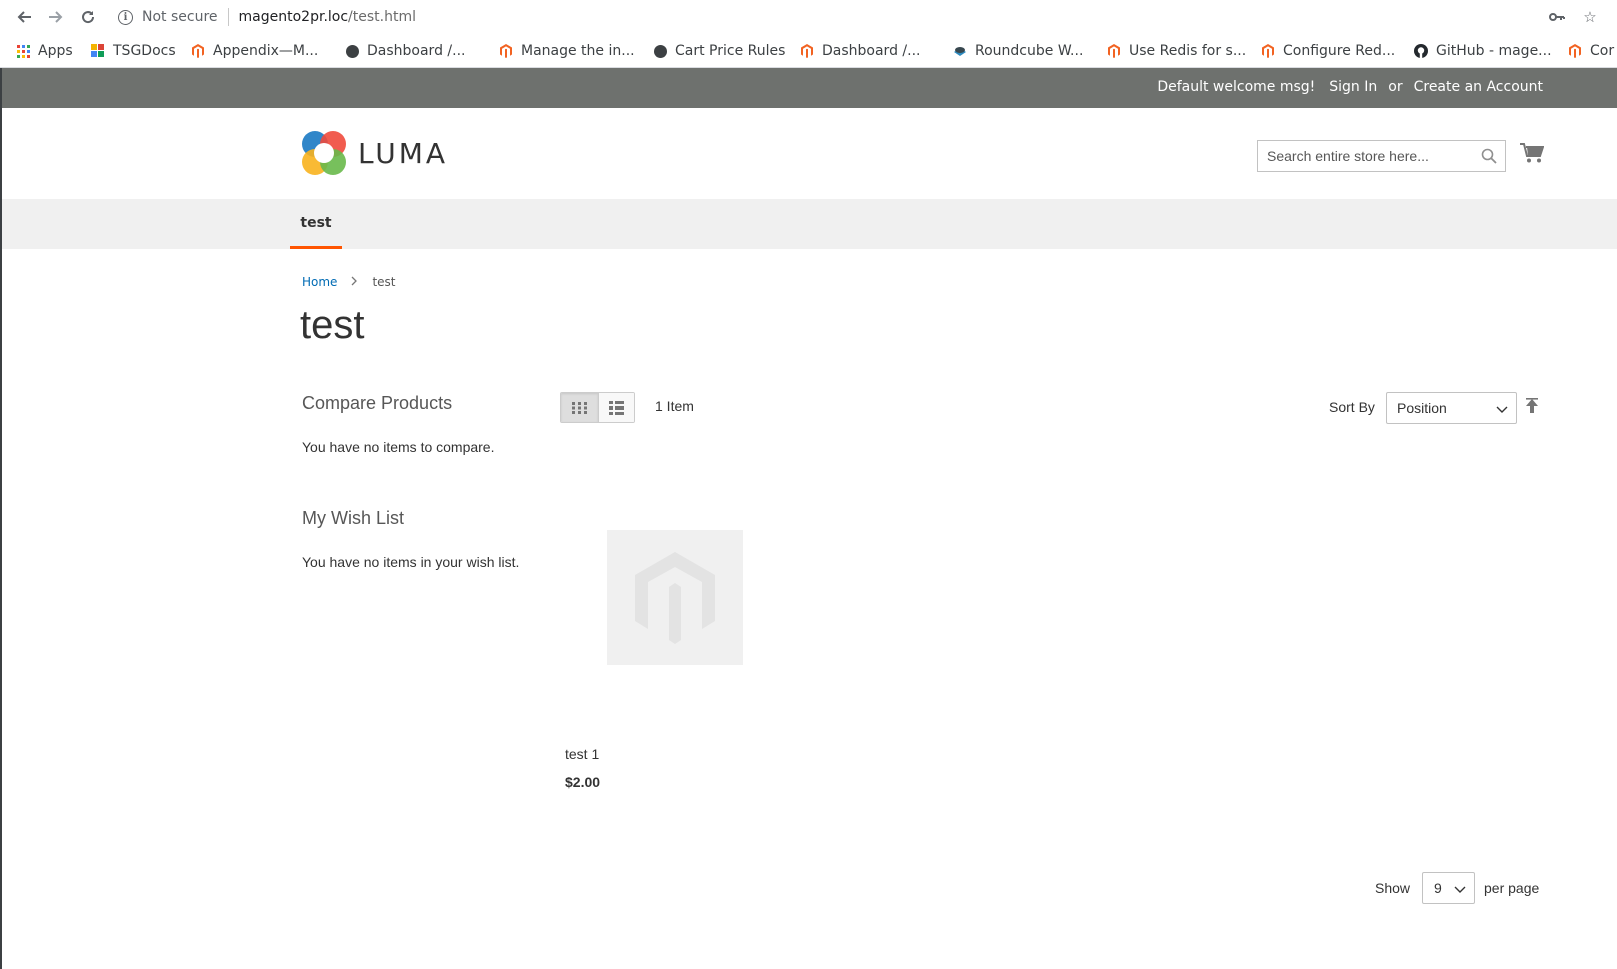  I want to click on sort-by-value: Position, so click(1422, 408).